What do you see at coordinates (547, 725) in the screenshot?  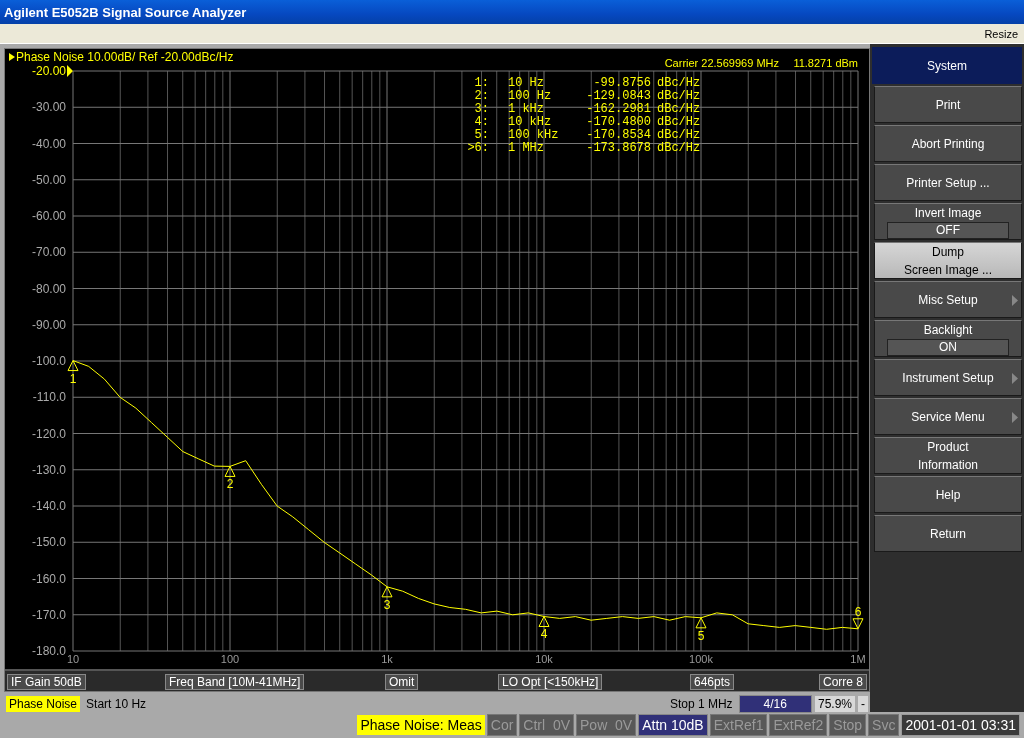 I see `status-indicator: Ctrl 0V` at bounding box center [547, 725].